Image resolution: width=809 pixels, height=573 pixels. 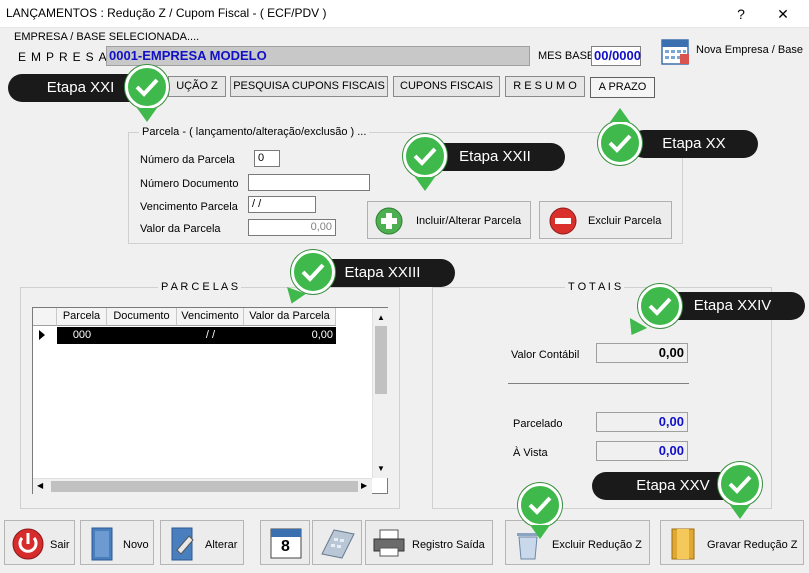 I want to click on scroll-left-icon: ◀, so click(x=40, y=485).